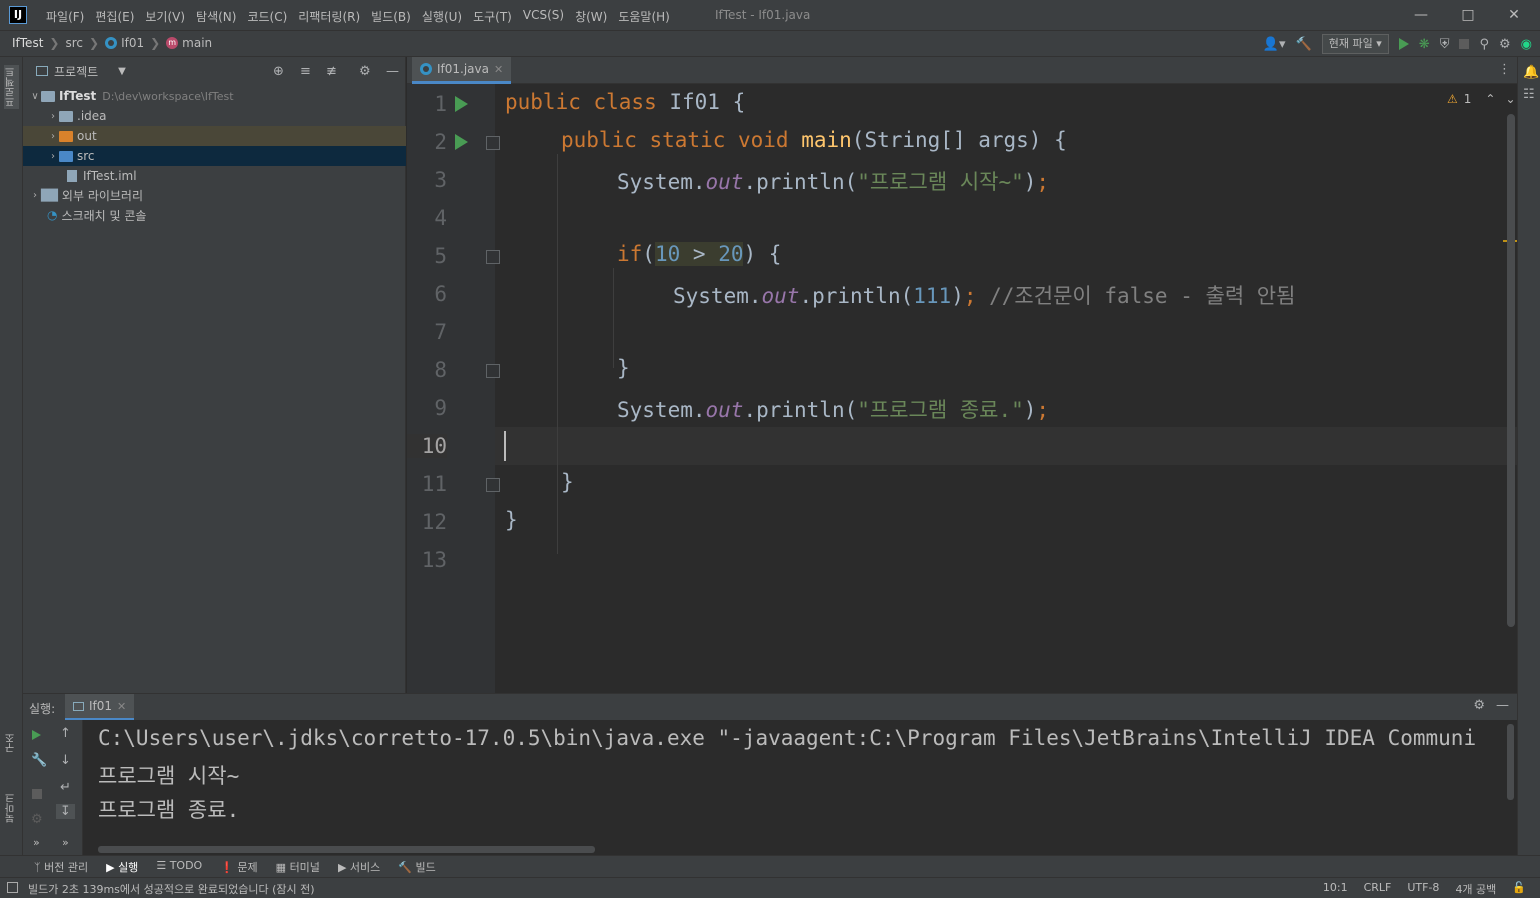 The image size is (1540, 898). What do you see at coordinates (461, 142) in the screenshot?
I see `run-main-icon` at bounding box center [461, 142].